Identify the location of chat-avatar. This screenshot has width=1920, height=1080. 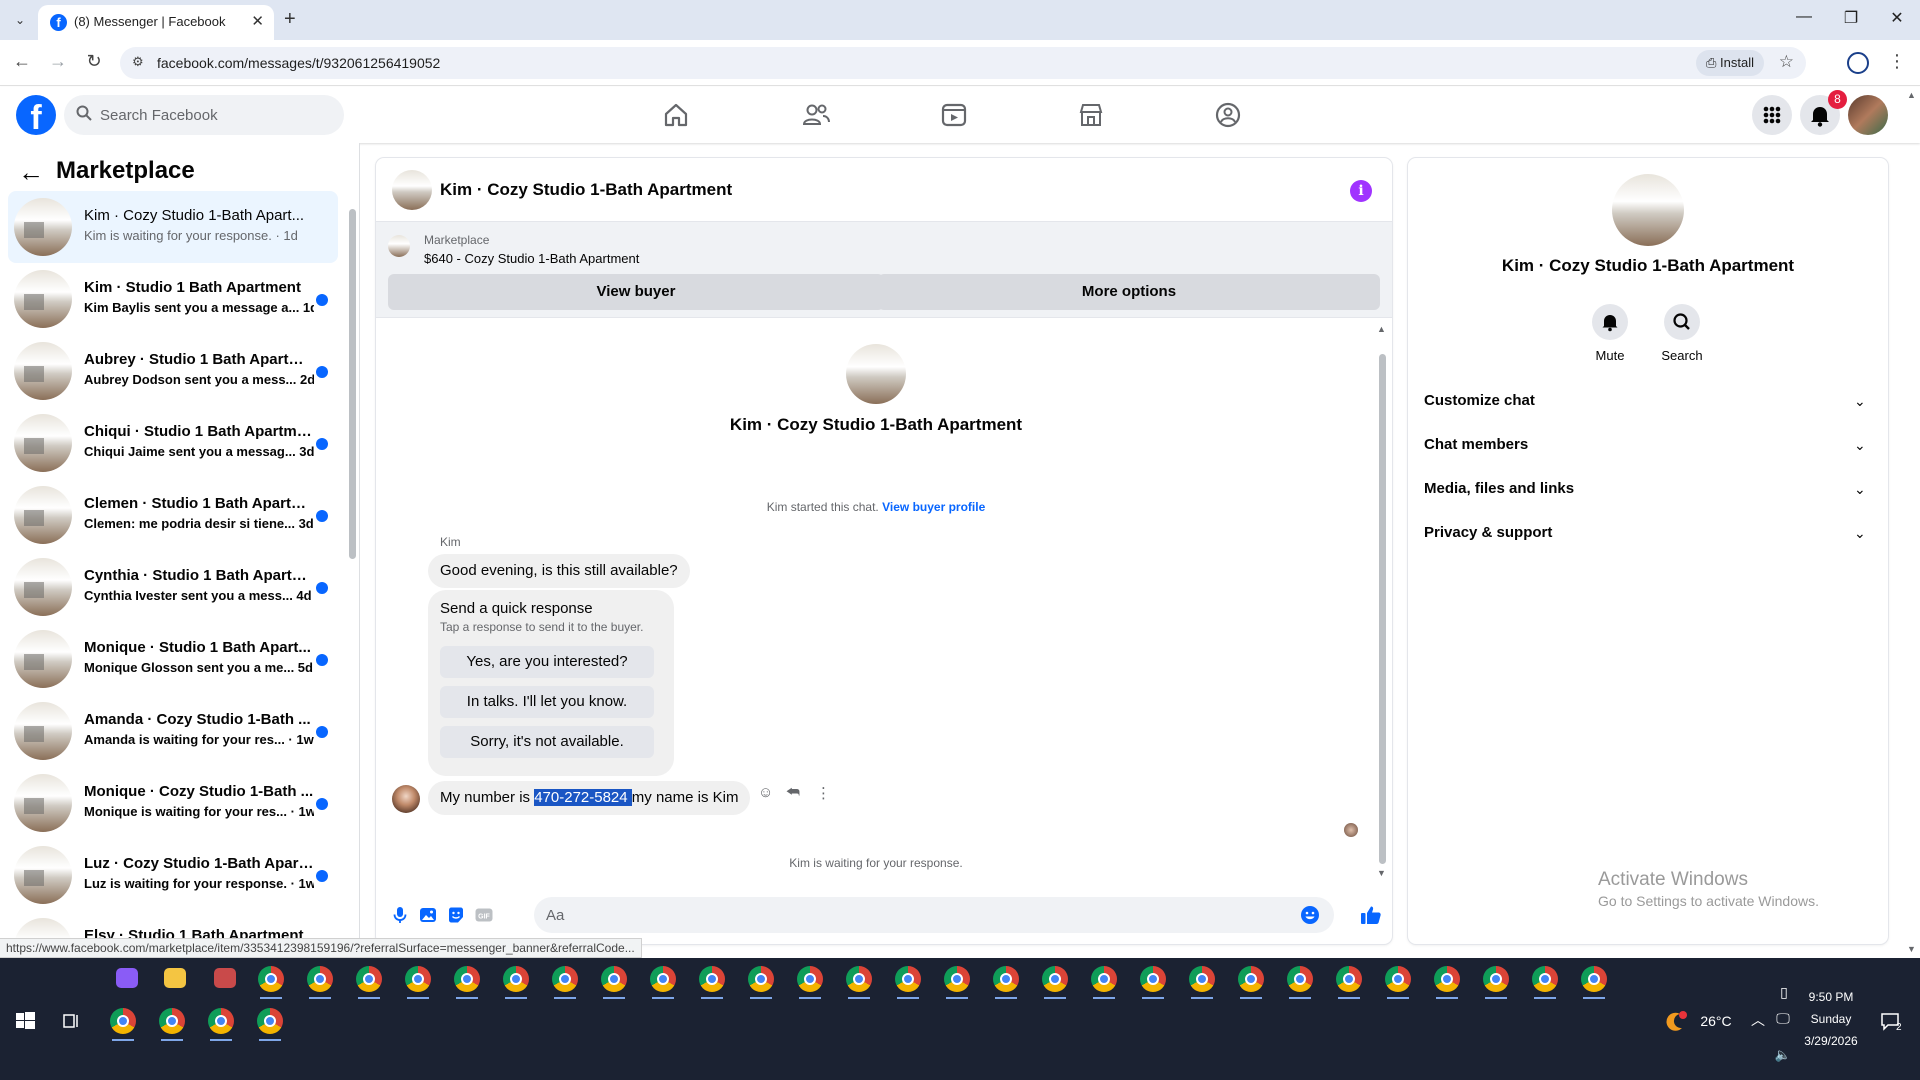
(412, 190).